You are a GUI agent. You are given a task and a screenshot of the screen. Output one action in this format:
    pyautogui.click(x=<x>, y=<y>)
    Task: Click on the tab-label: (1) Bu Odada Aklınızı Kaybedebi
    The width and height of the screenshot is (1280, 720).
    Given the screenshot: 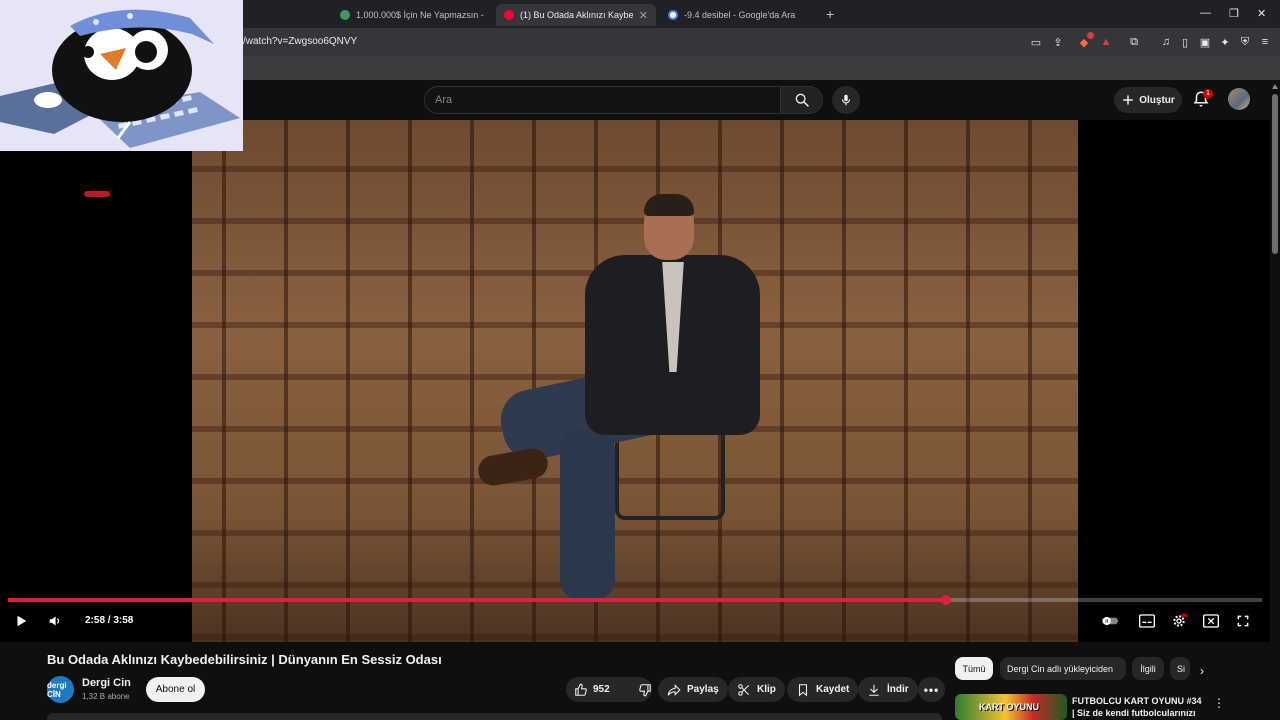 What is the action you would take?
    pyautogui.click(x=576, y=15)
    